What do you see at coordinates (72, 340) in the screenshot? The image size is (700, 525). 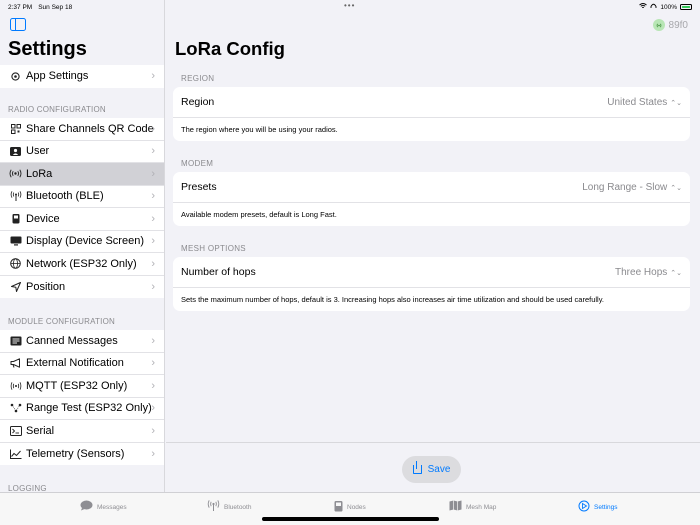 I see `sidebar-item-label: Canned Messages` at bounding box center [72, 340].